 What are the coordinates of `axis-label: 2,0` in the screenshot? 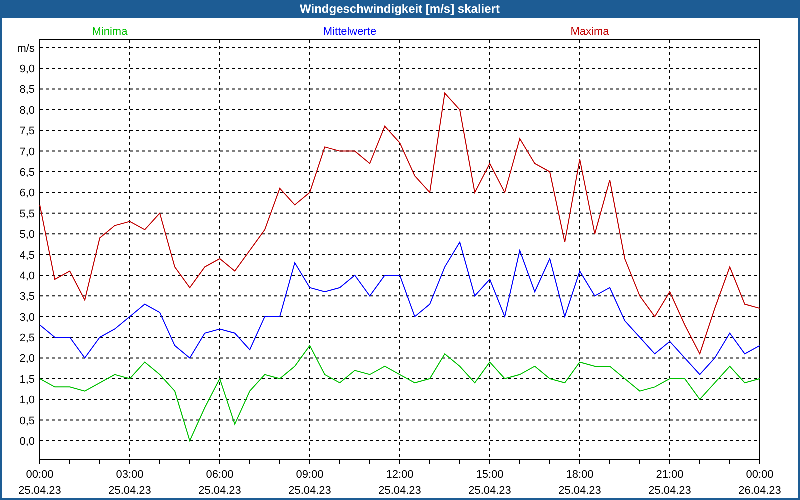 It's located at (27, 359).